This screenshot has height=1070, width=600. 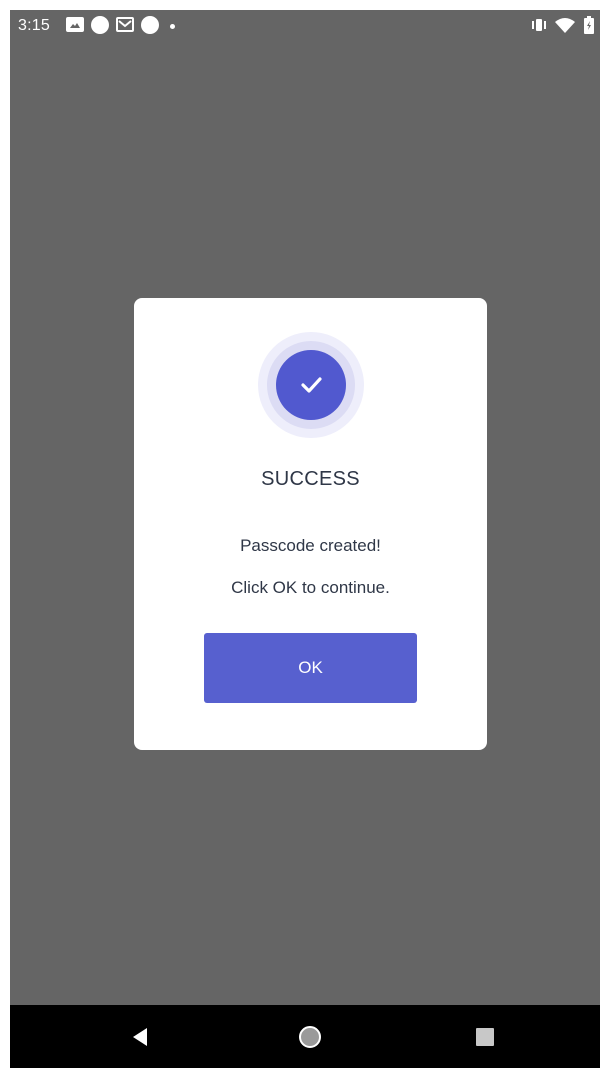 I want to click on photo-icon, so click(x=75, y=24).